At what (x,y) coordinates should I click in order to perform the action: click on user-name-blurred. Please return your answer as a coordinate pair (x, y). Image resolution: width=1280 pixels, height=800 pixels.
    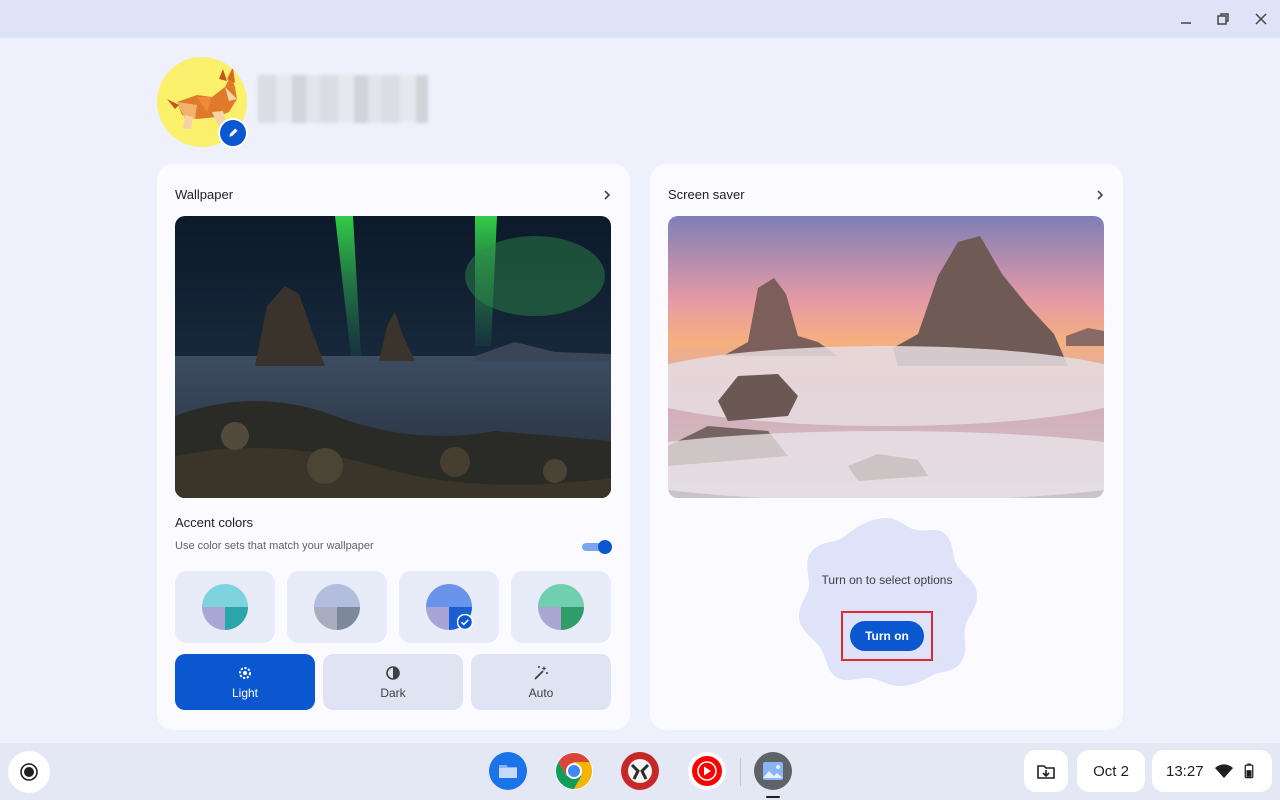
    Looking at the image, I should click on (343, 99).